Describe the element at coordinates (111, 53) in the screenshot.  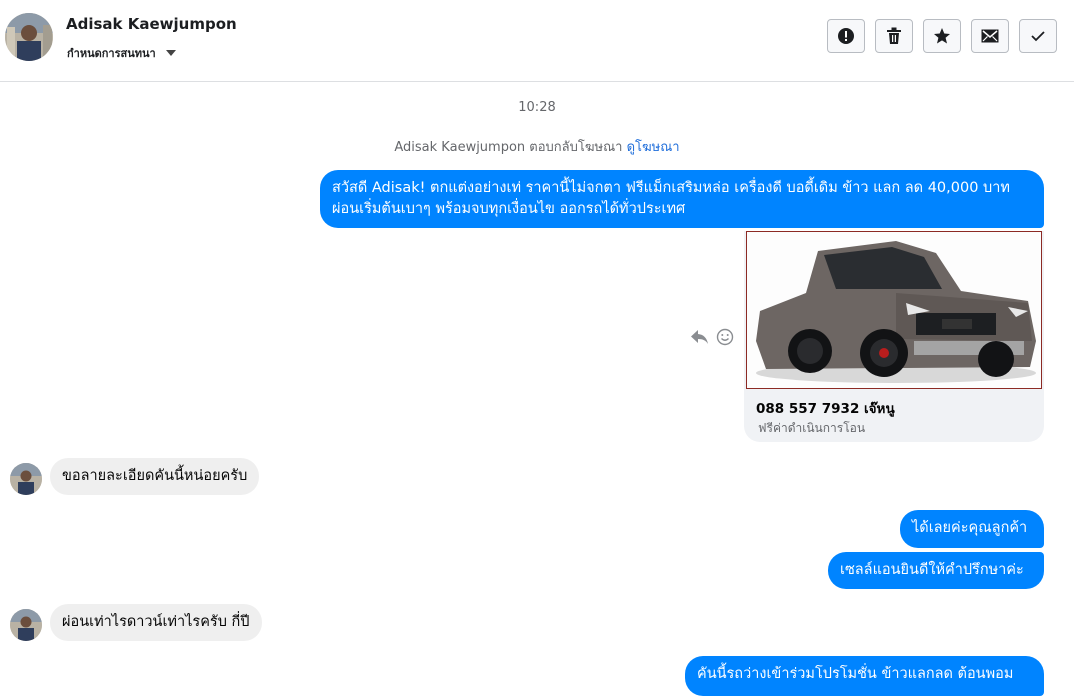
I see `conversation-menu-label: กำหนดการสนทนา` at that location.